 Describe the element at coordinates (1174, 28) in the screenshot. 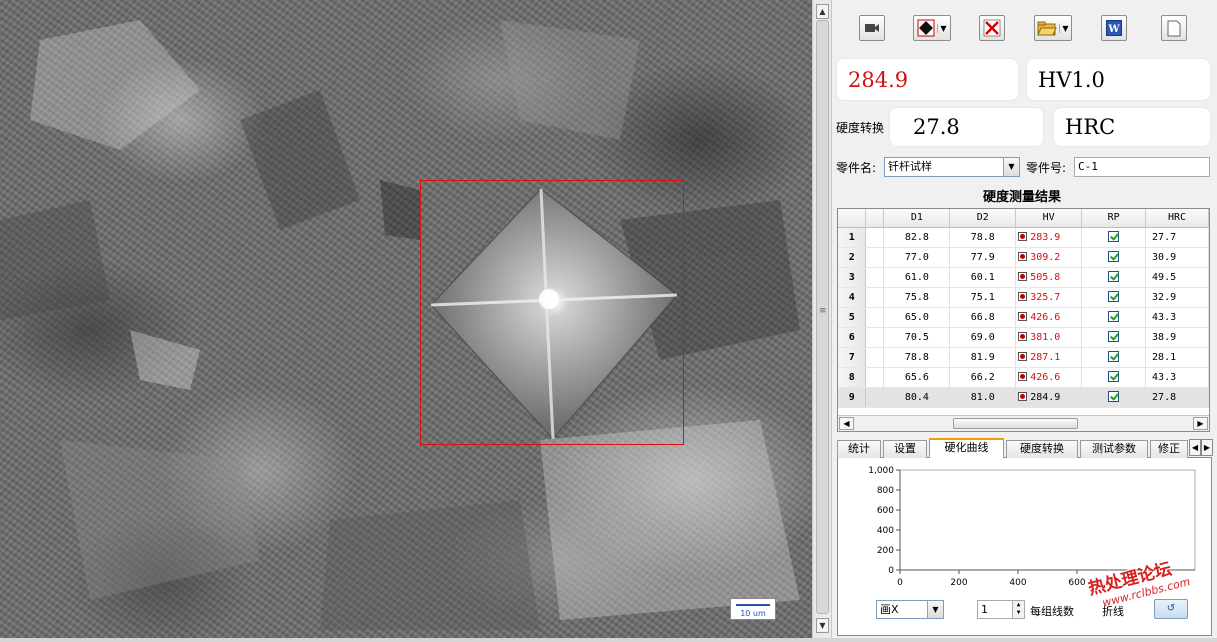

I see `new-document-button` at that location.